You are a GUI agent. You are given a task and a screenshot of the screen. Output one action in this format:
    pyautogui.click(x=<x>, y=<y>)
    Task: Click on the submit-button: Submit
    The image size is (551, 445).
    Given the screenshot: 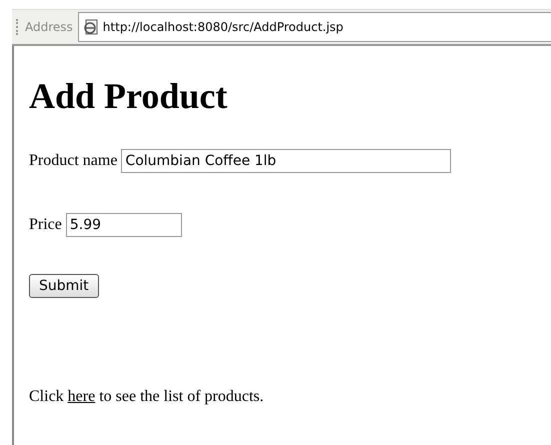 What is the action you would take?
    pyautogui.click(x=64, y=286)
    